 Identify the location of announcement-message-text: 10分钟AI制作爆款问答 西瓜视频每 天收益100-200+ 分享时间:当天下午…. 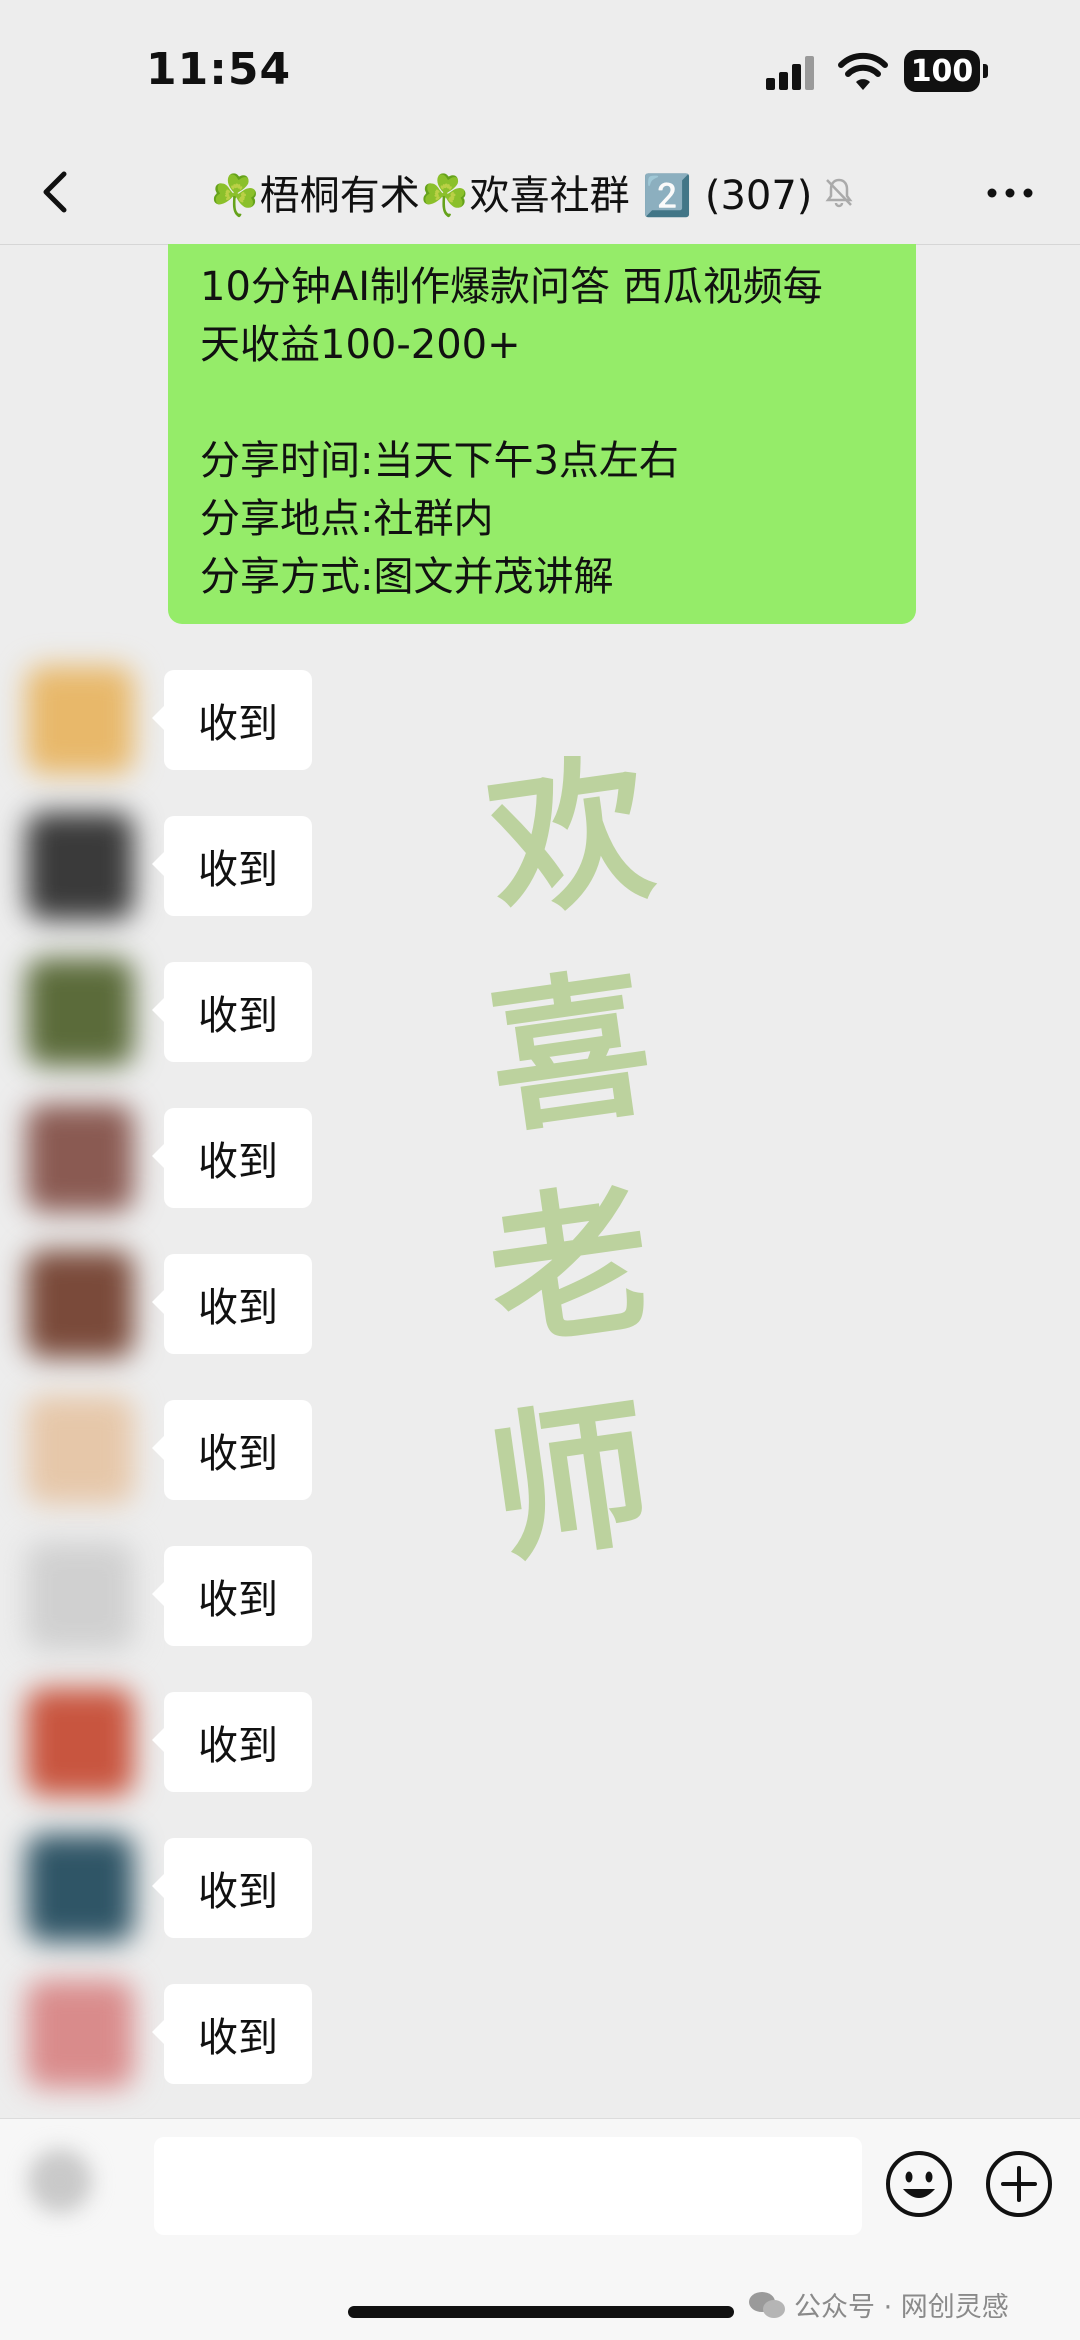
(511, 432).